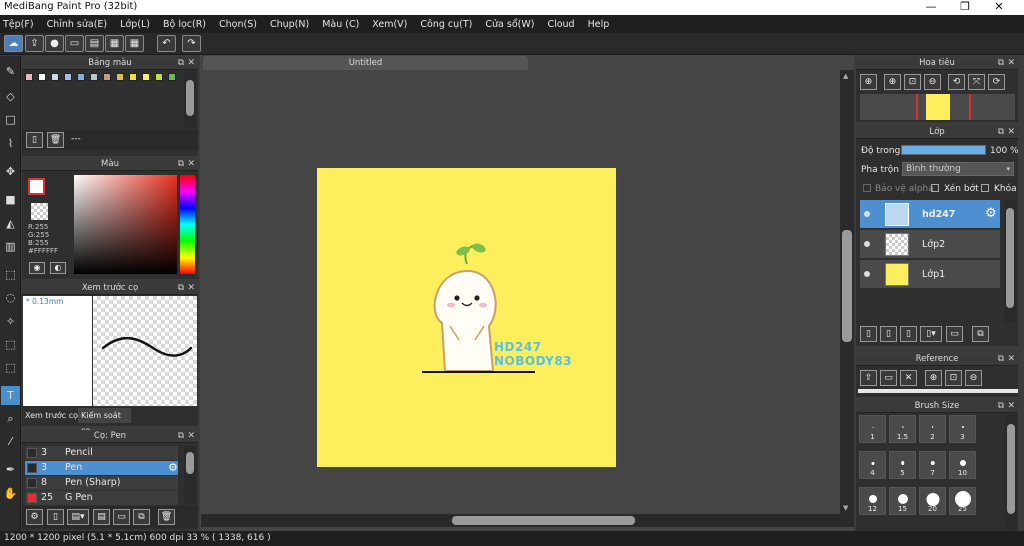  I want to click on layer-folder-icon: ▭, so click(954, 334).